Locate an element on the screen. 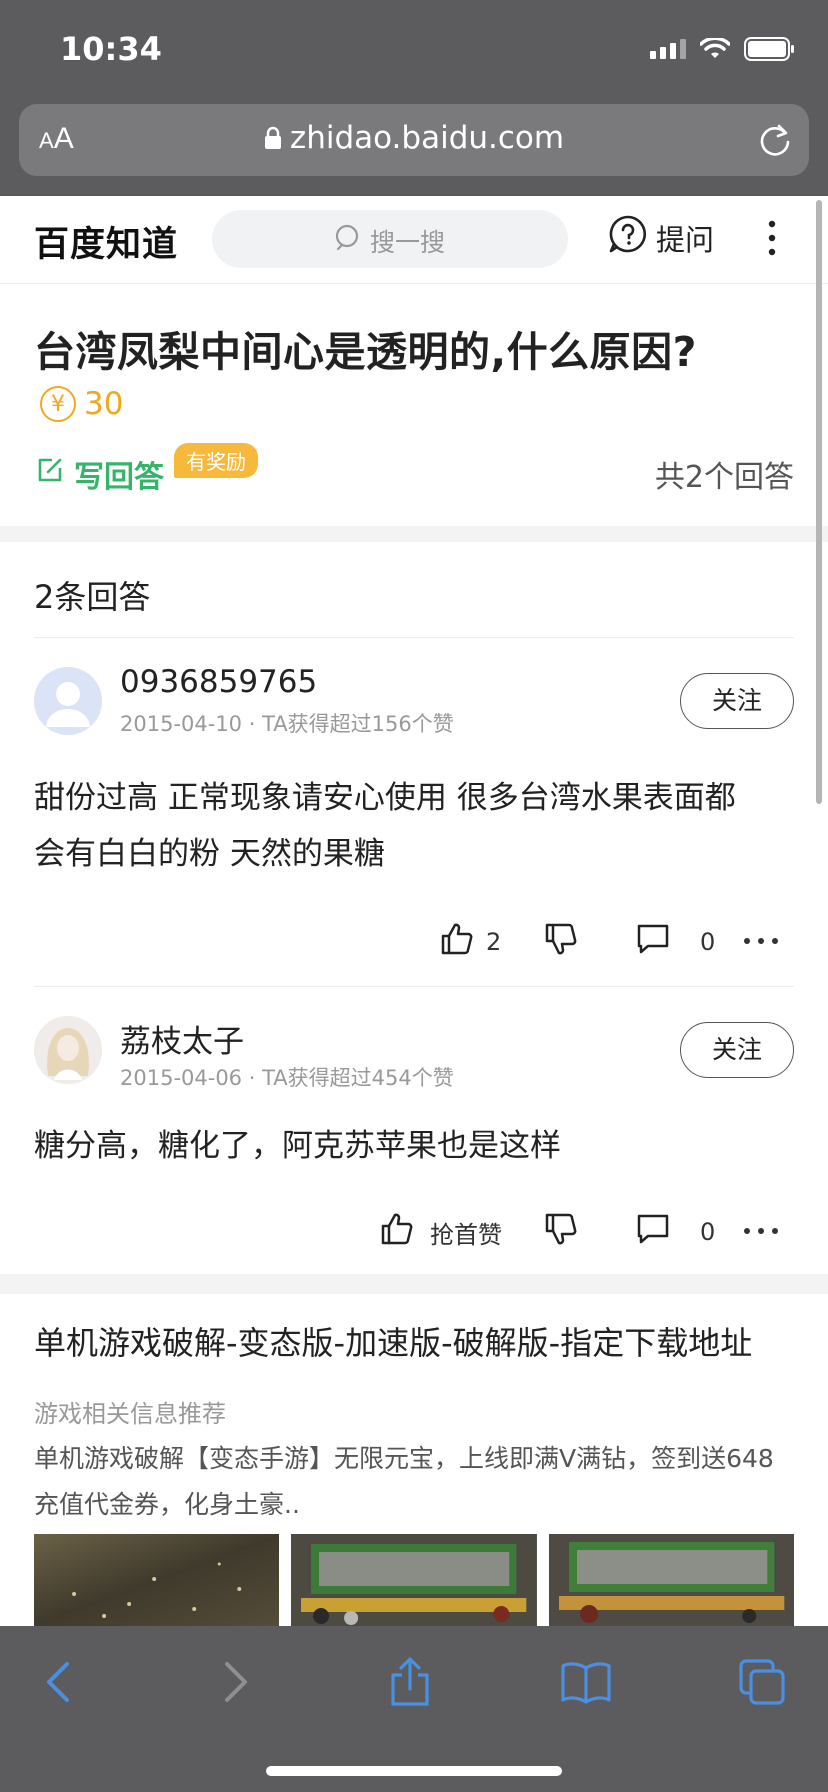  write-answer-button: 写回答 is located at coordinates (100, 474).